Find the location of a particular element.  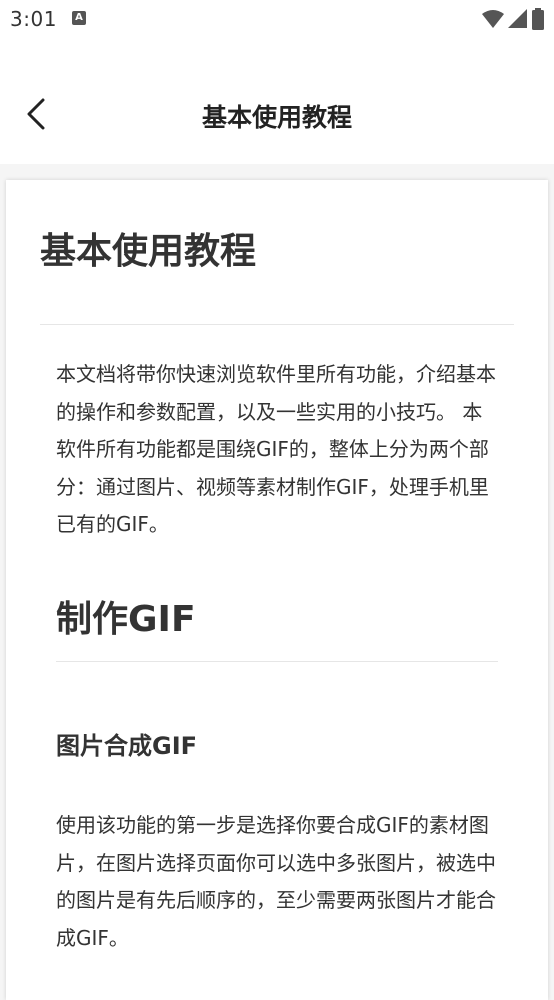

app-bar: 基本使用教程 is located at coordinates (277, 102).